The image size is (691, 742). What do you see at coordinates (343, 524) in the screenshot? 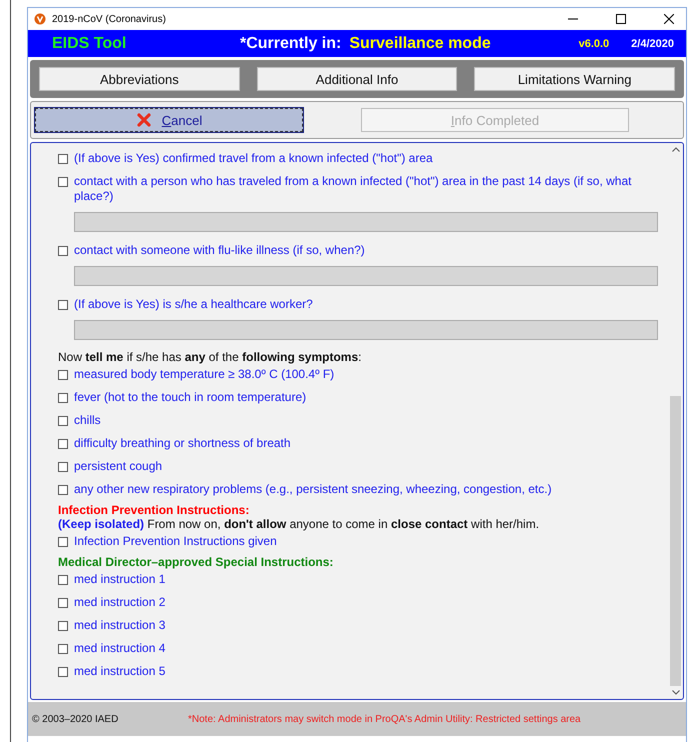
I see `instruction-text: From now on, don't allow anyone to come in close contact with her/him.` at bounding box center [343, 524].